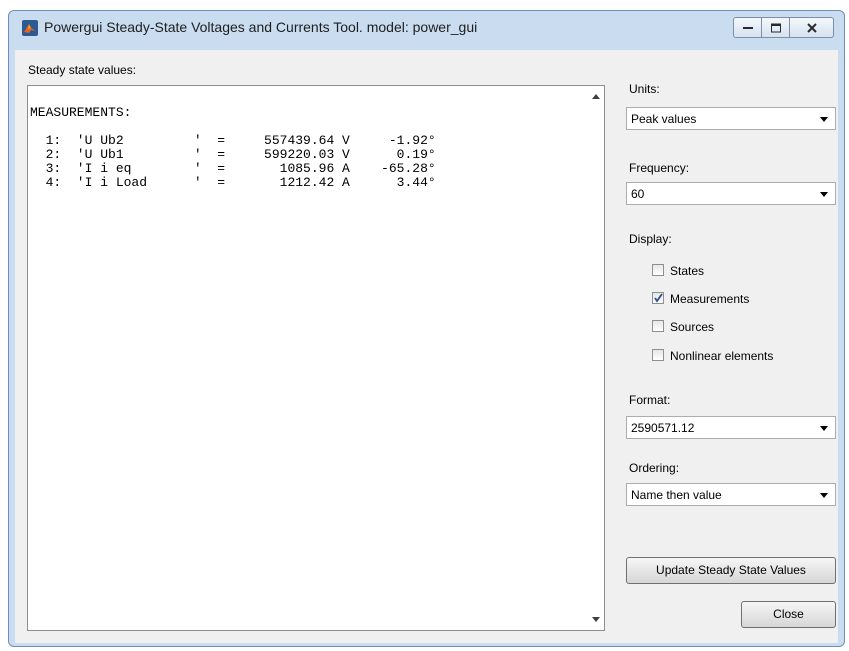 The height and width of the screenshot is (651, 849). Describe the element at coordinates (663, 428) in the screenshot. I see `format-value: 2590571.12` at that location.